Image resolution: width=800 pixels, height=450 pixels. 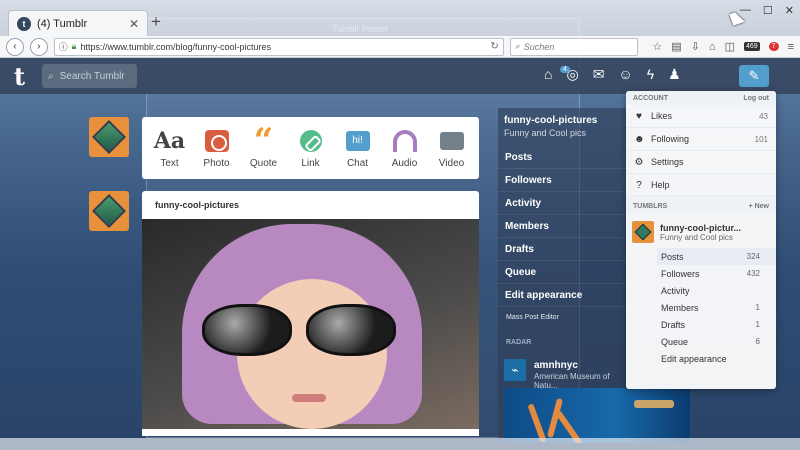 I want to click on close-tab-icon: ✕, so click(x=134, y=24).